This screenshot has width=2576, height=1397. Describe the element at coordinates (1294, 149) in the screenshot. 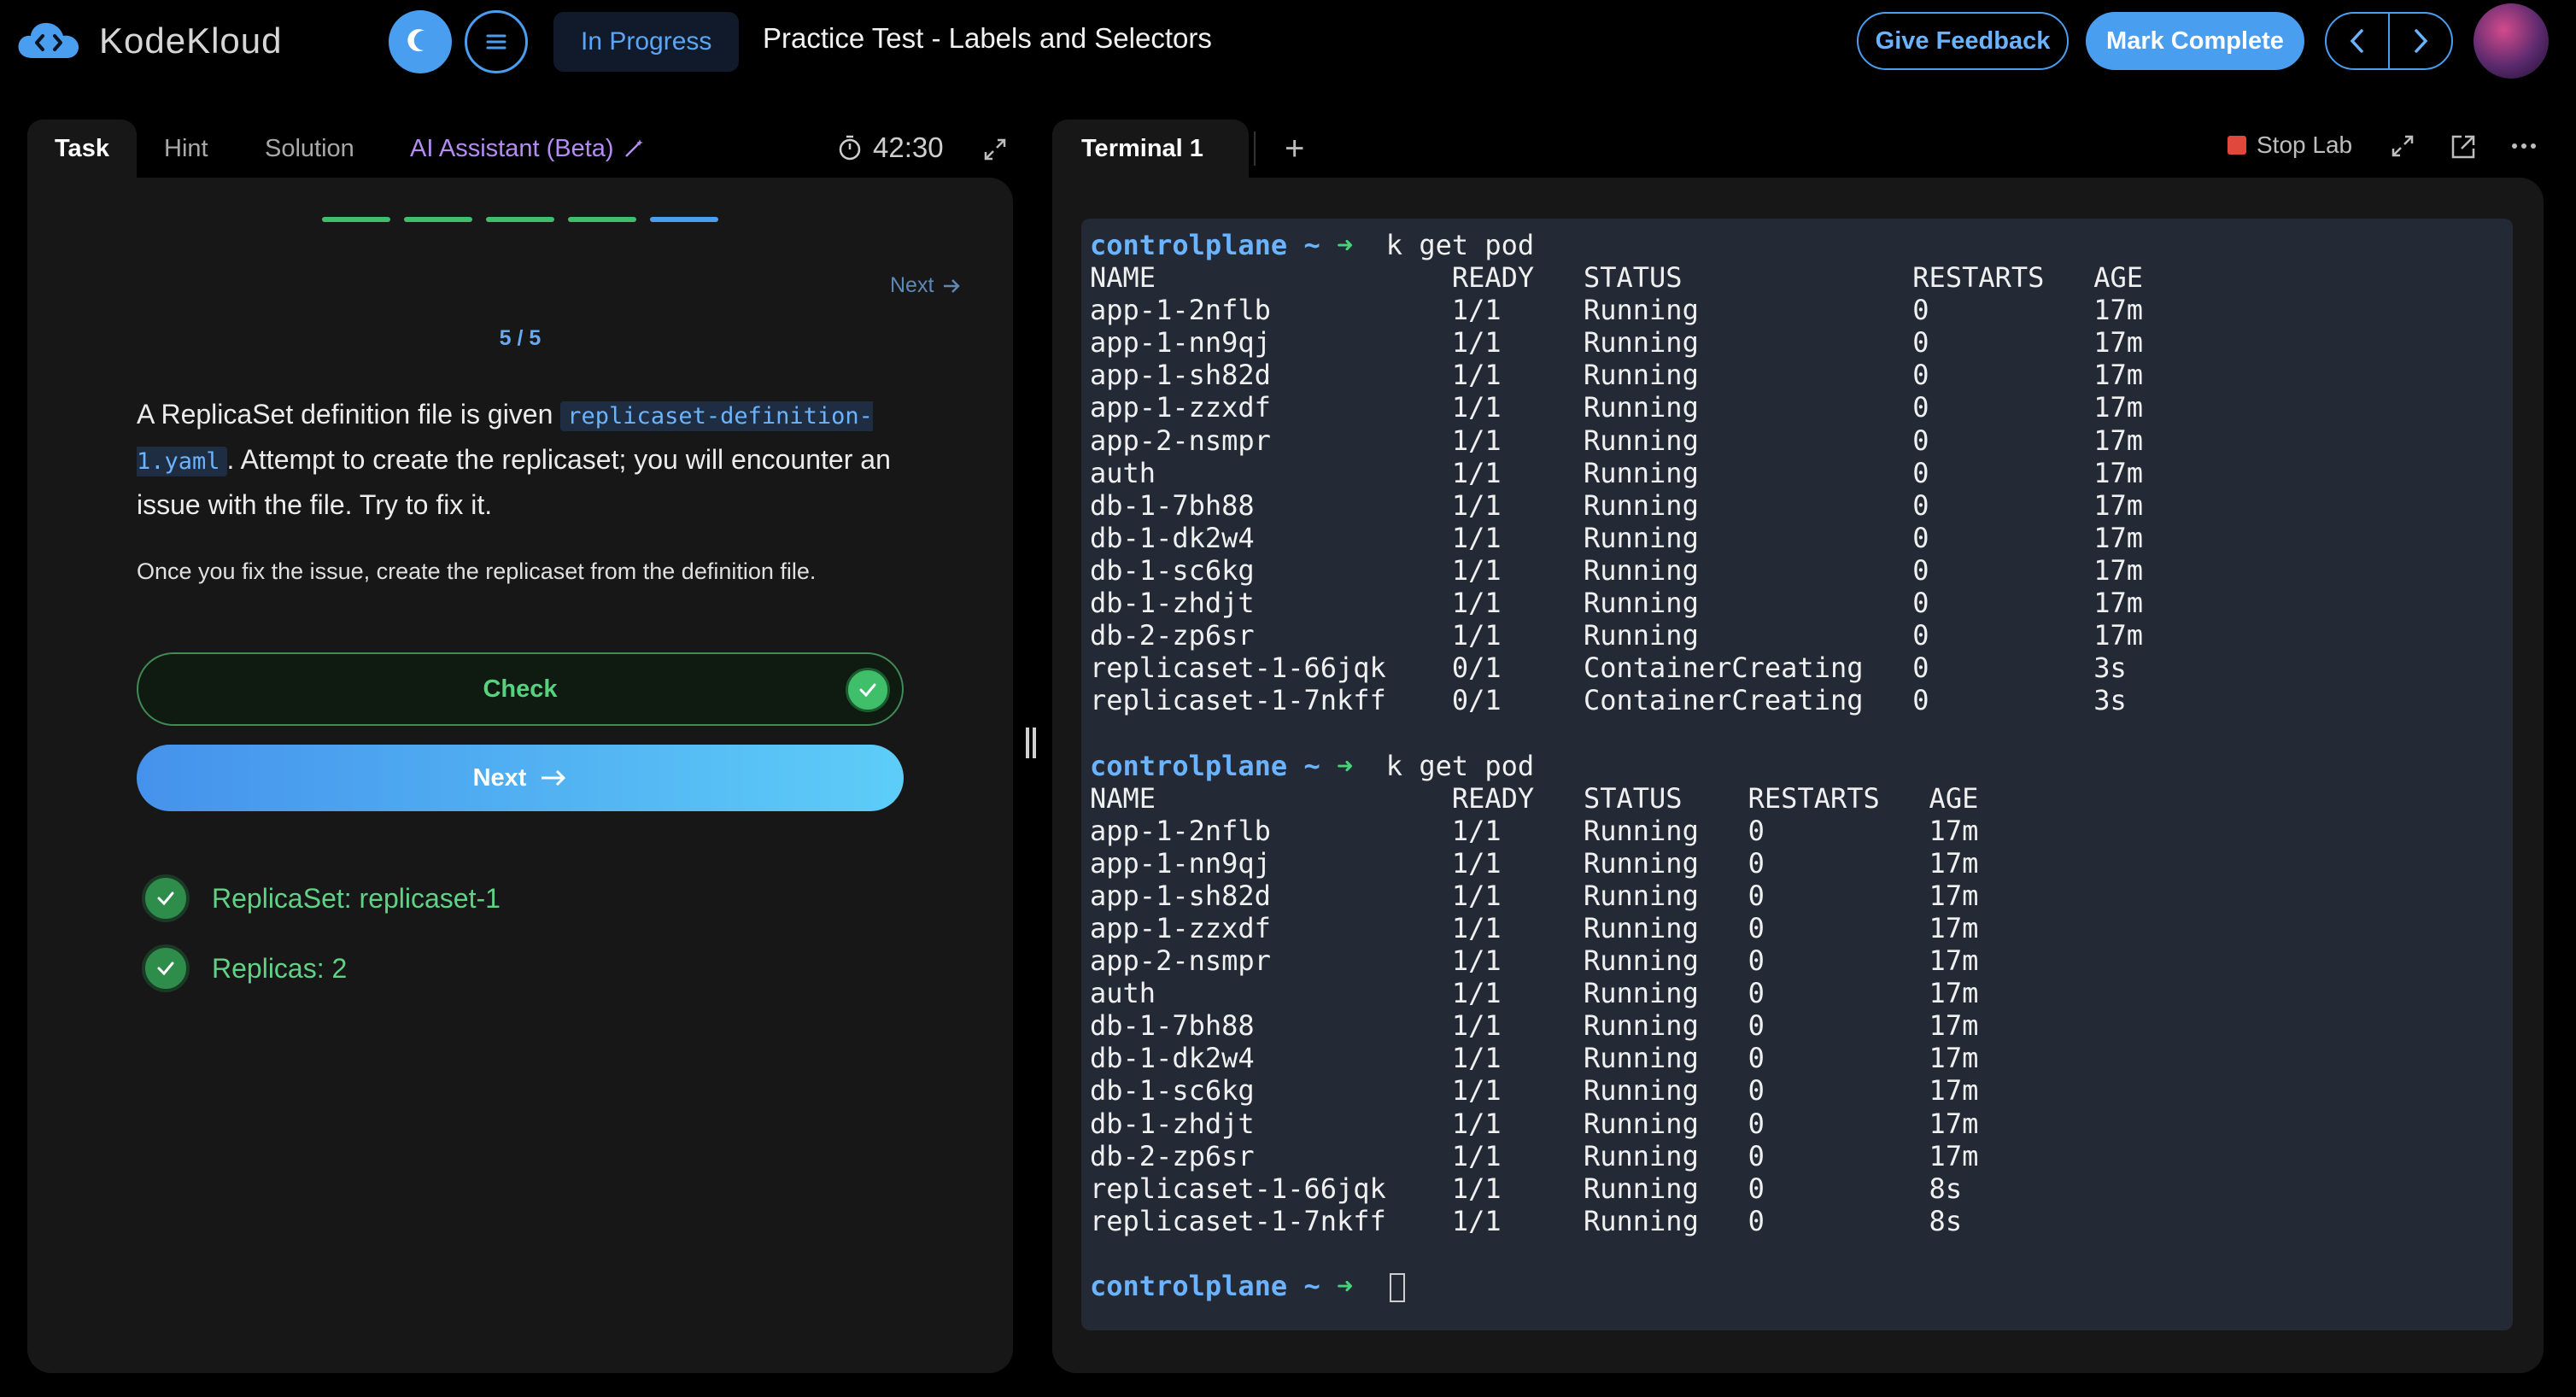

I see `add-terminal-icon: +` at that location.